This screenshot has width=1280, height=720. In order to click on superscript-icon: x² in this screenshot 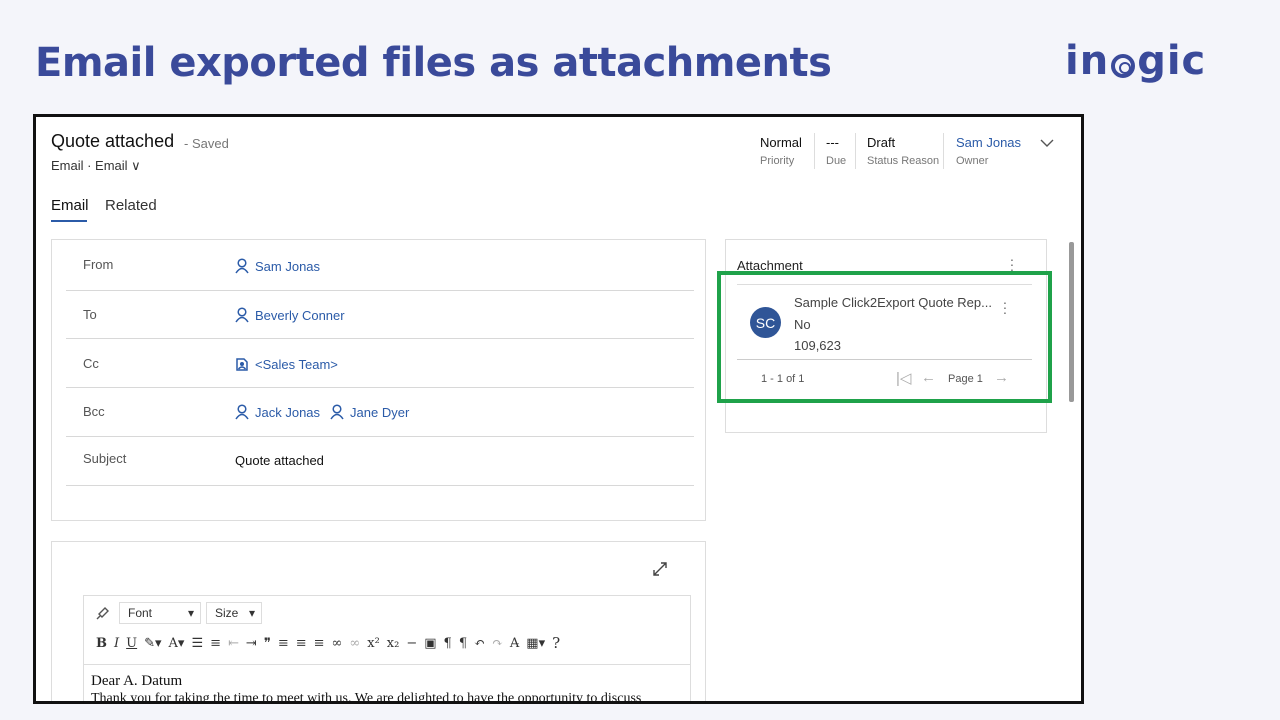, I will do `click(373, 643)`.